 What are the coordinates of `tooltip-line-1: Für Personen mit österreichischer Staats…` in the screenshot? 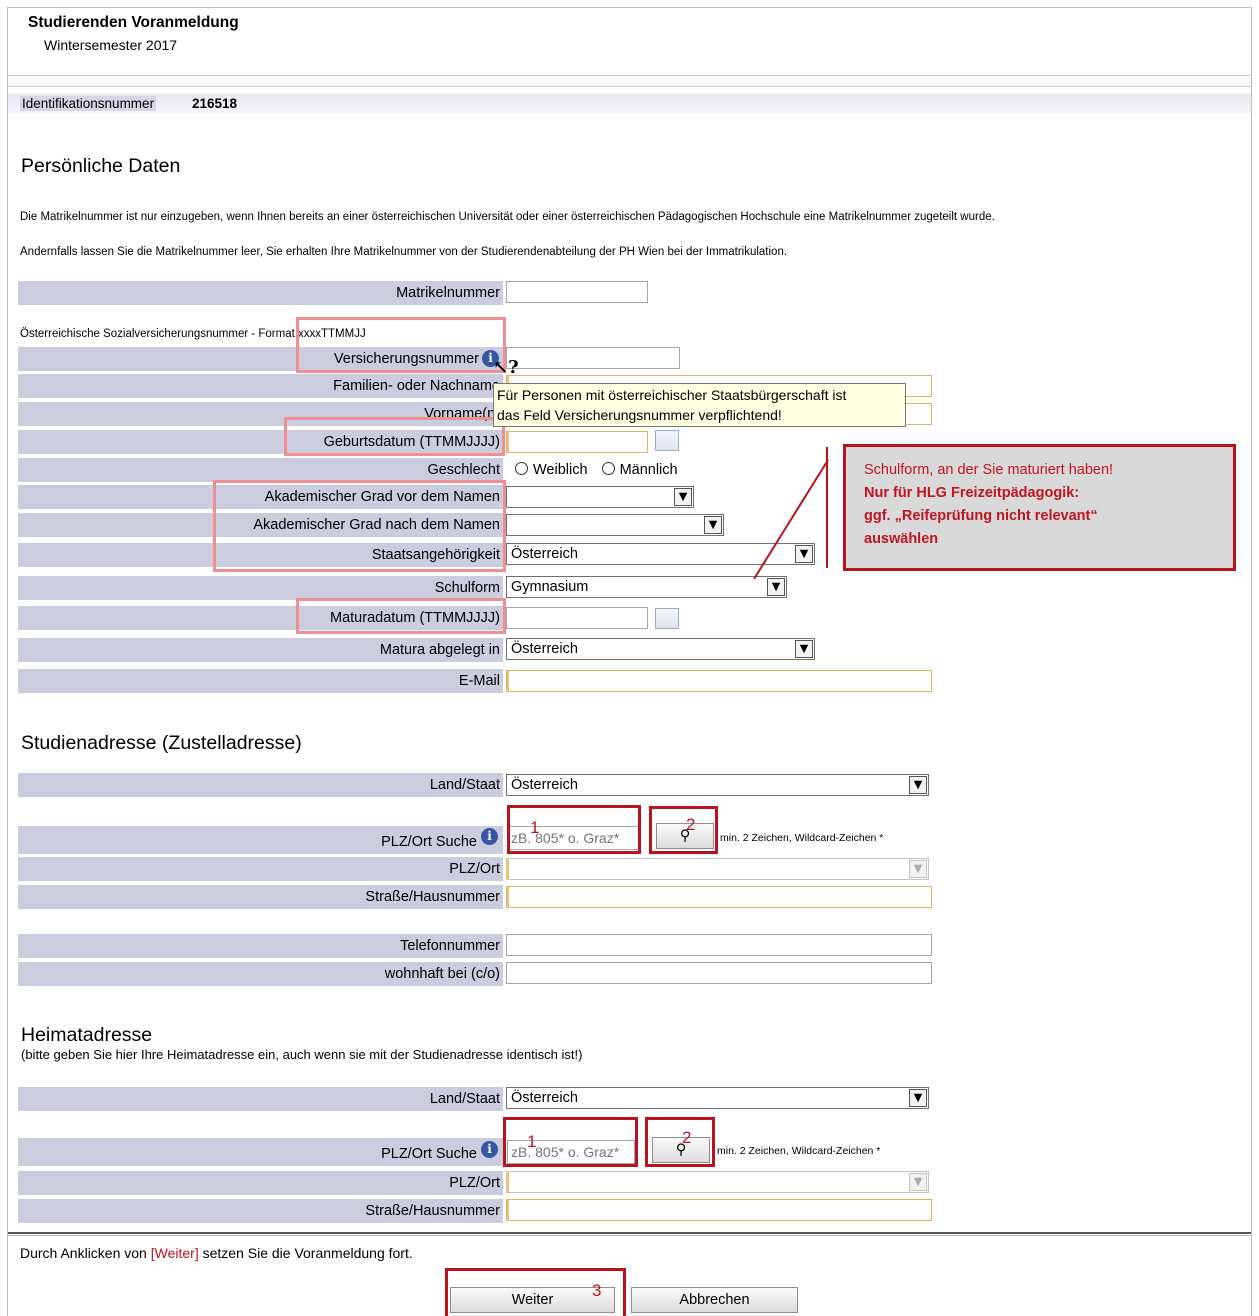 It's located at (672, 395).